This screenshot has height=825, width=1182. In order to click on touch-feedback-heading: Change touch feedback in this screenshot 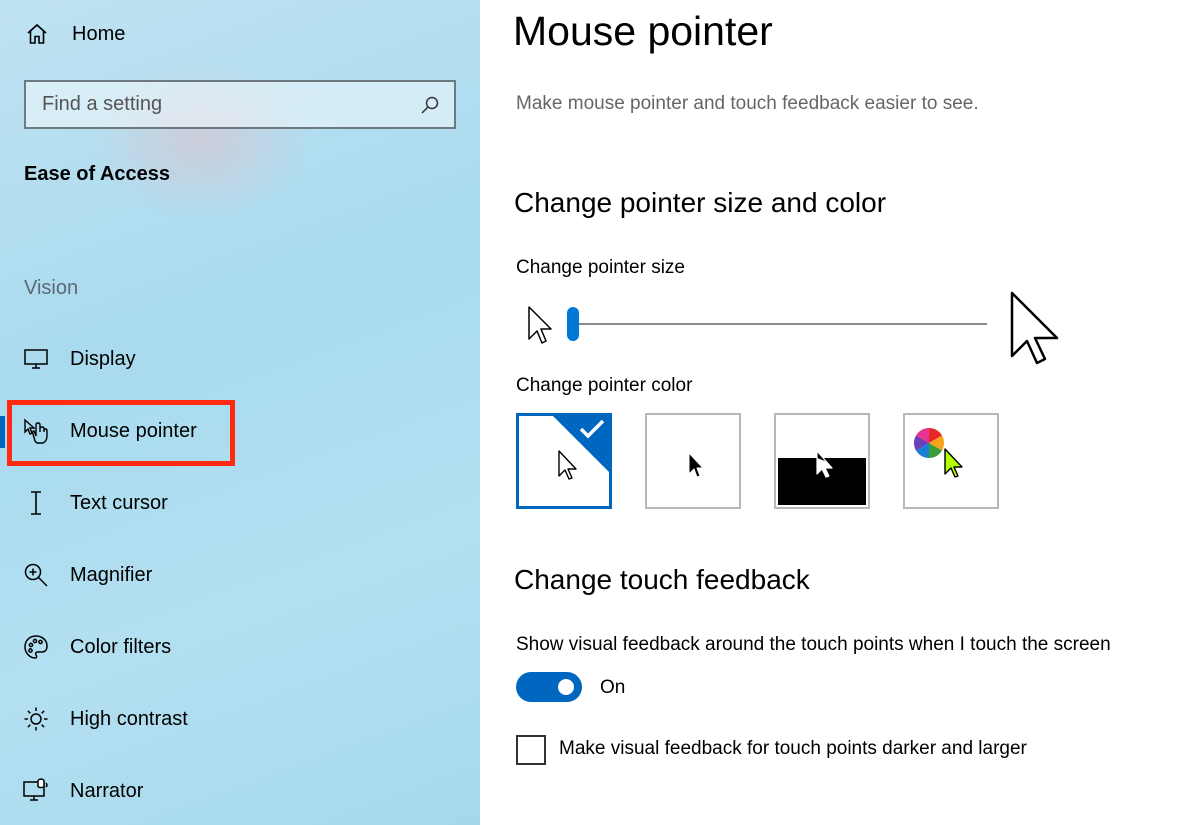, I will do `click(662, 579)`.